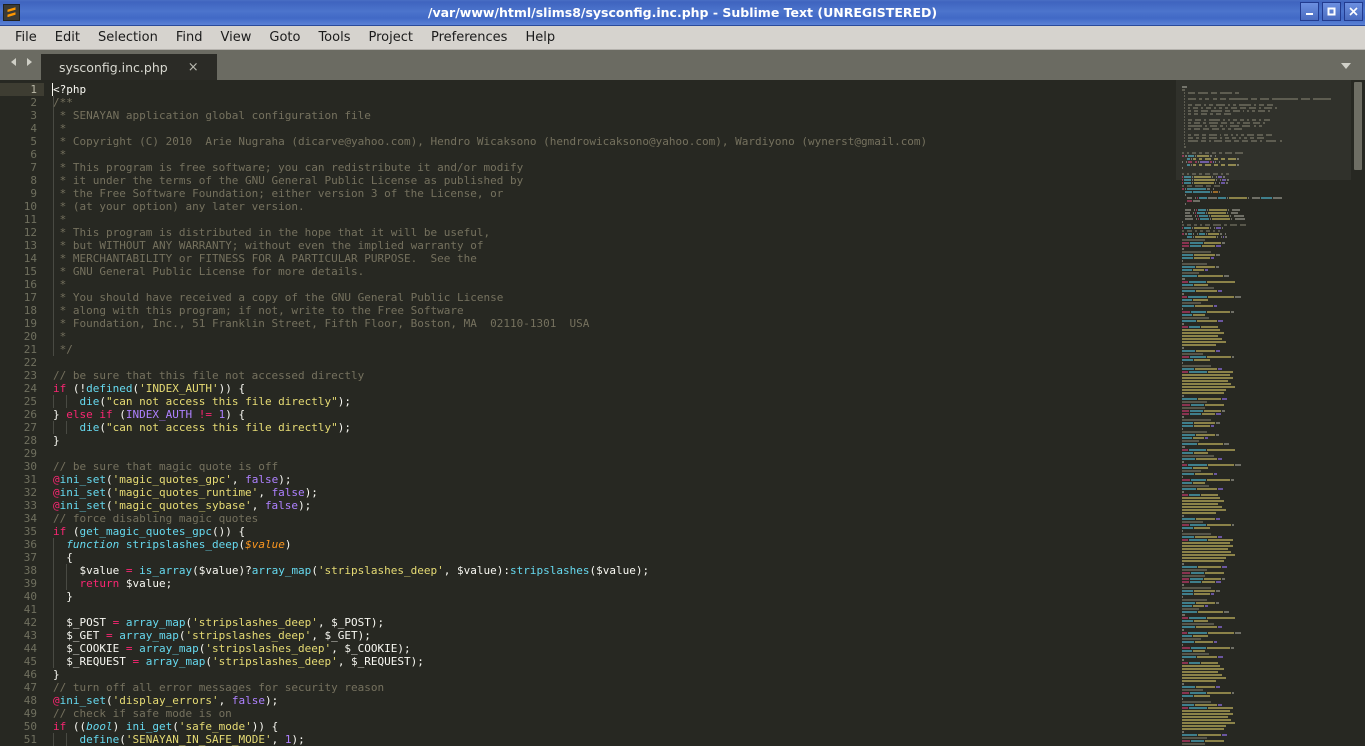 The image size is (1365, 746). I want to click on vertical-scrollbar, so click(1358, 413).